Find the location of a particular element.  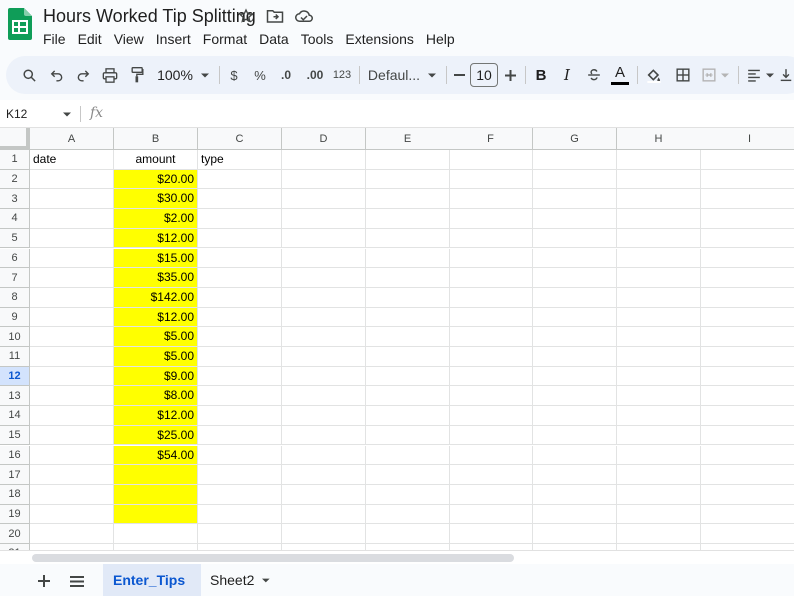

cell-a2 is located at coordinates (72, 179).